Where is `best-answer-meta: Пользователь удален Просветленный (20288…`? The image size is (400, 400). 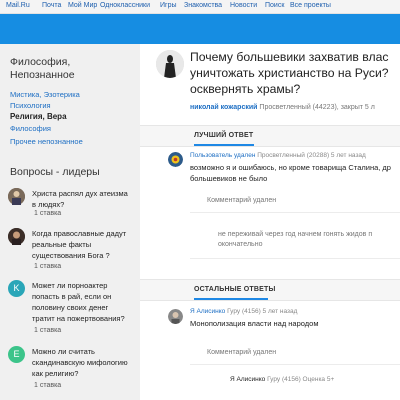
best-answer-meta: Пользователь удален Просветленный (20288… is located at coordinates (278, 155).